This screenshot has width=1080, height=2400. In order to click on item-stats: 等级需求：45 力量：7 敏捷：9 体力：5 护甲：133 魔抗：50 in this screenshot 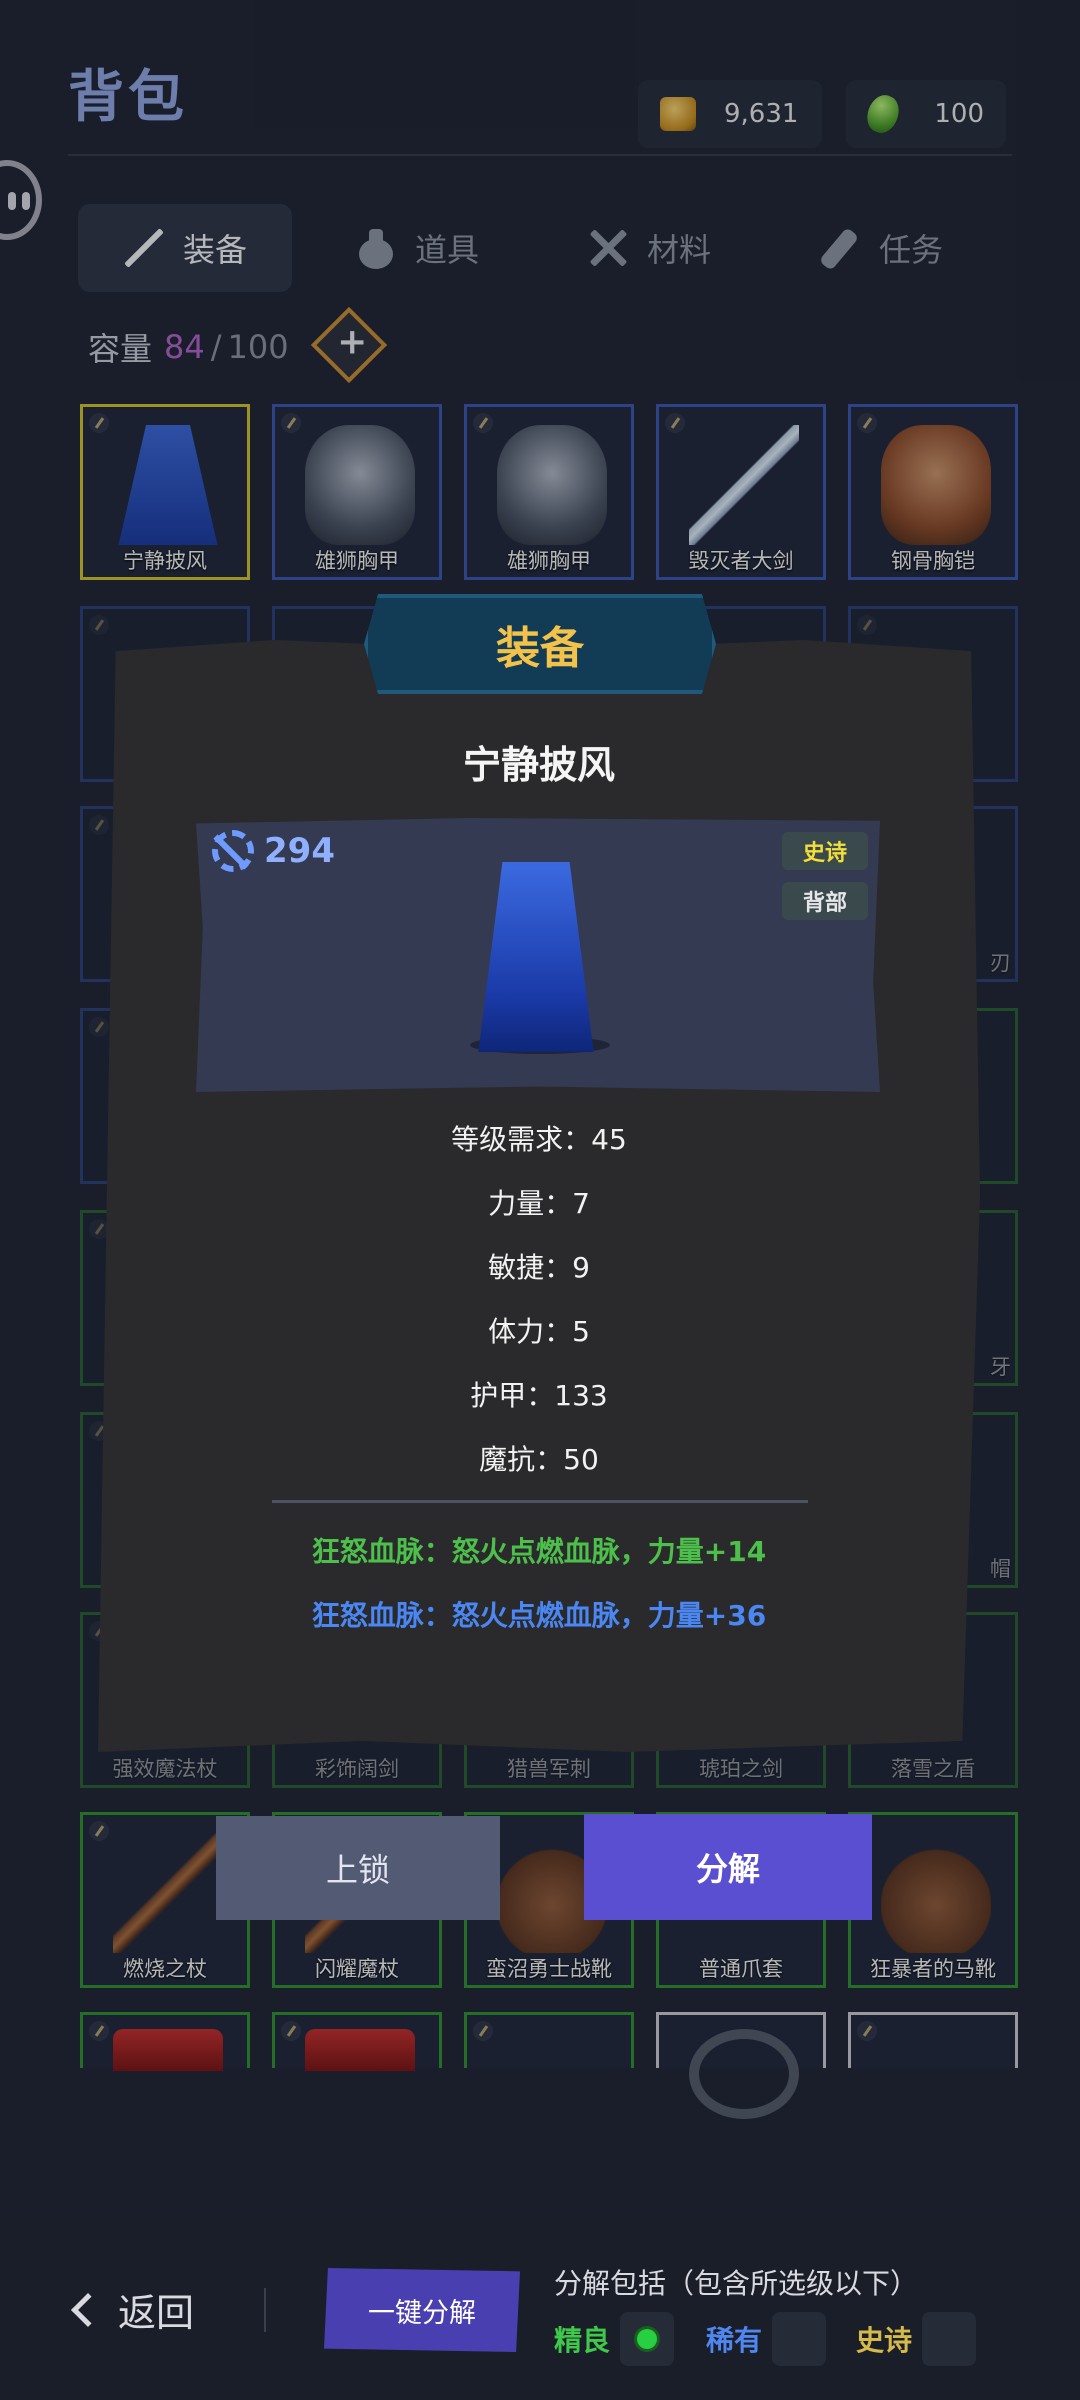, I will do `click(539, 1310)`.